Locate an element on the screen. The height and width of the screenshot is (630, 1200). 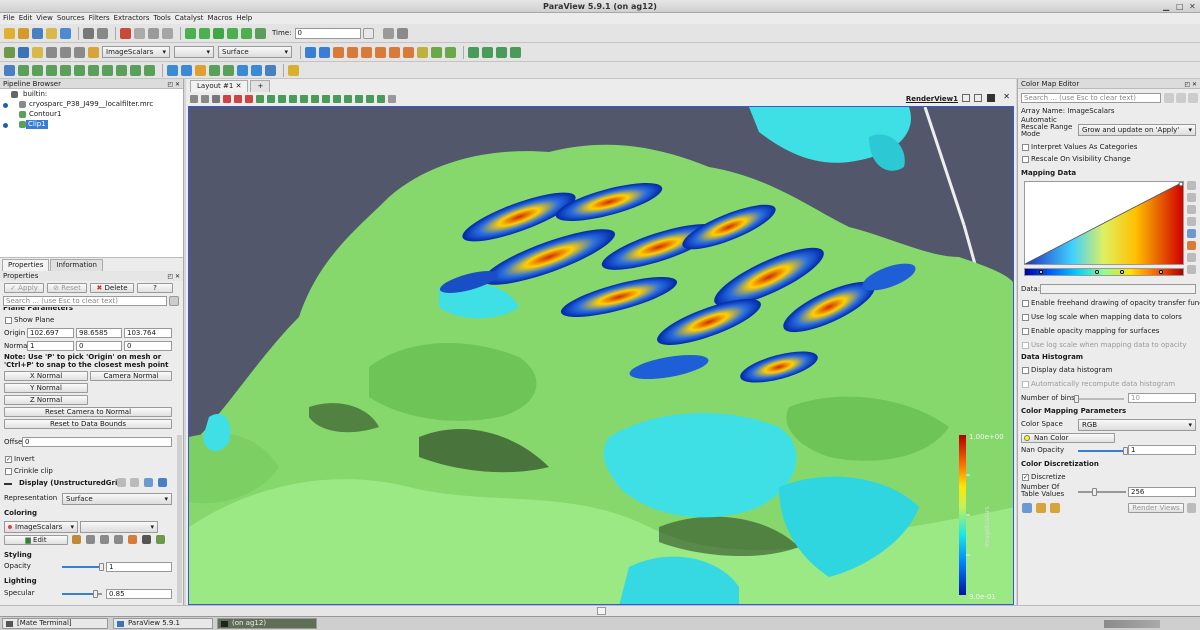
menu-catalyst: Catalyst is located at coordinates (191, 18).